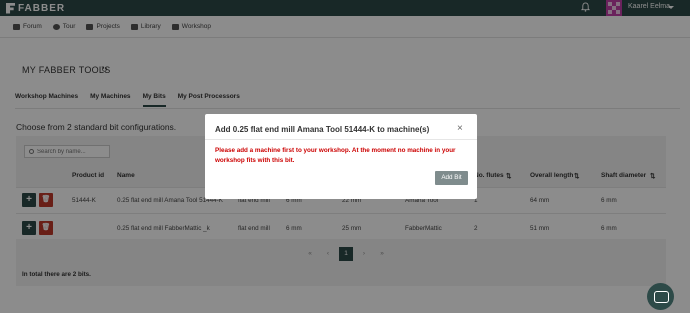 This screenshot has height=313, width=690. I want to click on modal-divider, so click(341, 139).